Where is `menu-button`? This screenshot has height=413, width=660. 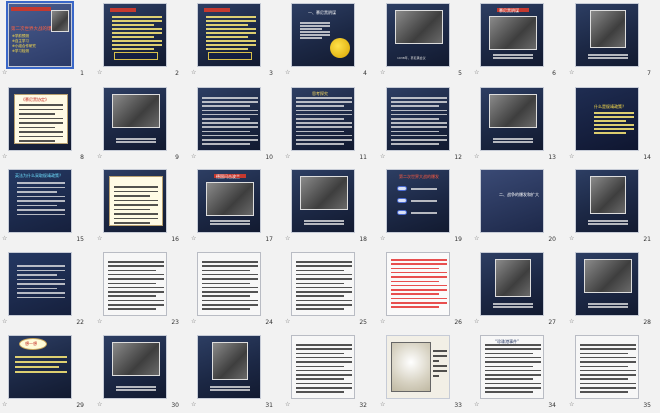 menu-button is located at coordinates (402, 212).